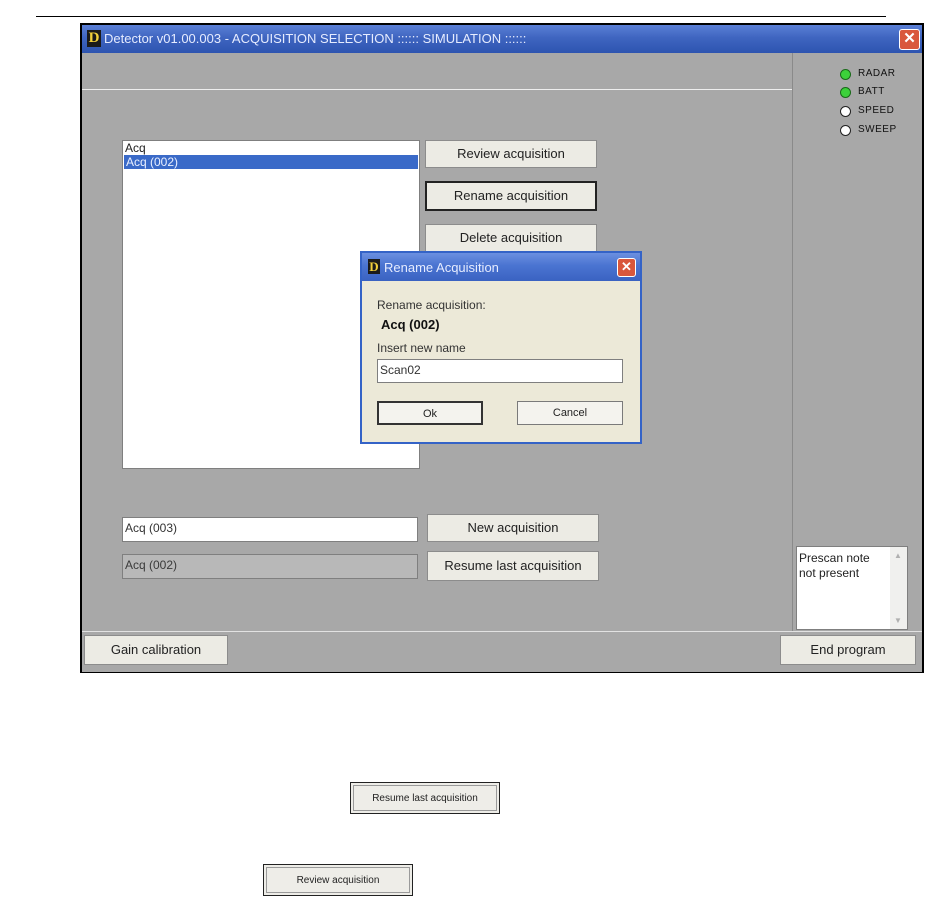 Image resolution: width=928 pixels, height=900 pixels. What do you see at coordinates (898, 620) in the screenshot?
I see `scroll-down-icon: ▼` at bounding box center [898, 620].